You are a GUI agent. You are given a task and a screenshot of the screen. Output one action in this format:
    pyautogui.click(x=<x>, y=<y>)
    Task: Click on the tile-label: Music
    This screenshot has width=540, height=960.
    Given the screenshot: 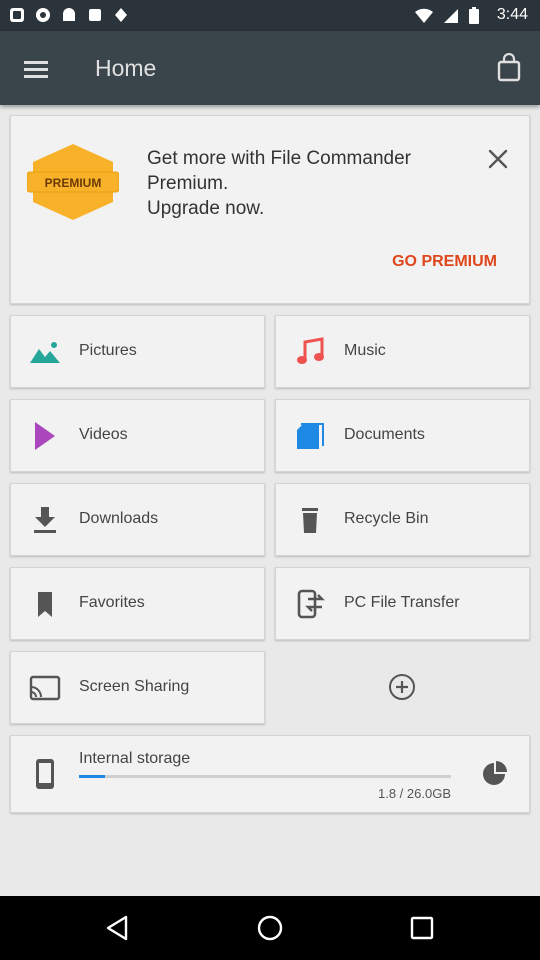 What is the action you would take?
    pyautogui.click(x=365, y=350)
    